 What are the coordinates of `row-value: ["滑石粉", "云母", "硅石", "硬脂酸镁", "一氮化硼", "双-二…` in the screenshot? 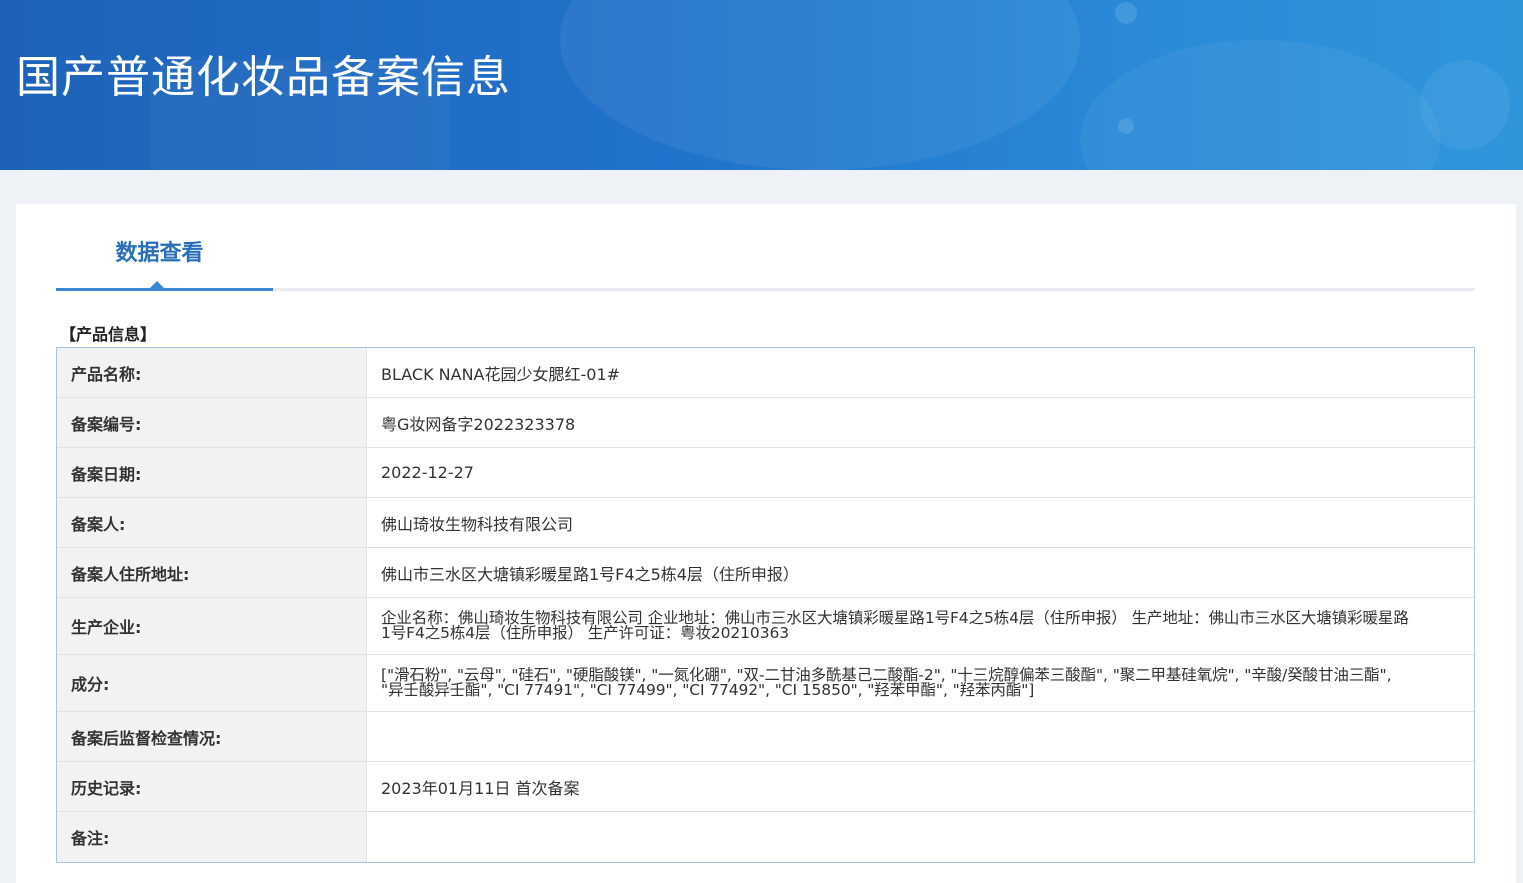 It's located at (886, 682).